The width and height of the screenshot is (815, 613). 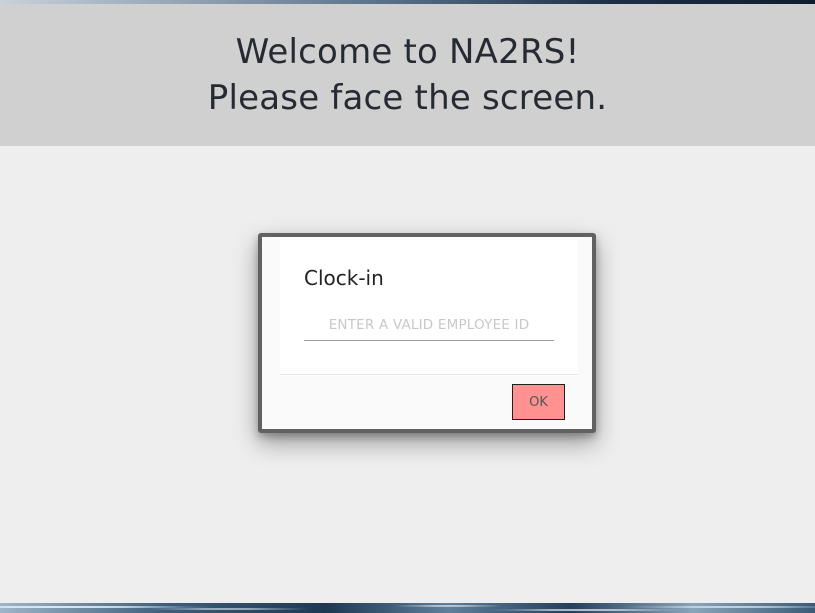 I want to click on ok-button: OK, so click(x=538, y=402).